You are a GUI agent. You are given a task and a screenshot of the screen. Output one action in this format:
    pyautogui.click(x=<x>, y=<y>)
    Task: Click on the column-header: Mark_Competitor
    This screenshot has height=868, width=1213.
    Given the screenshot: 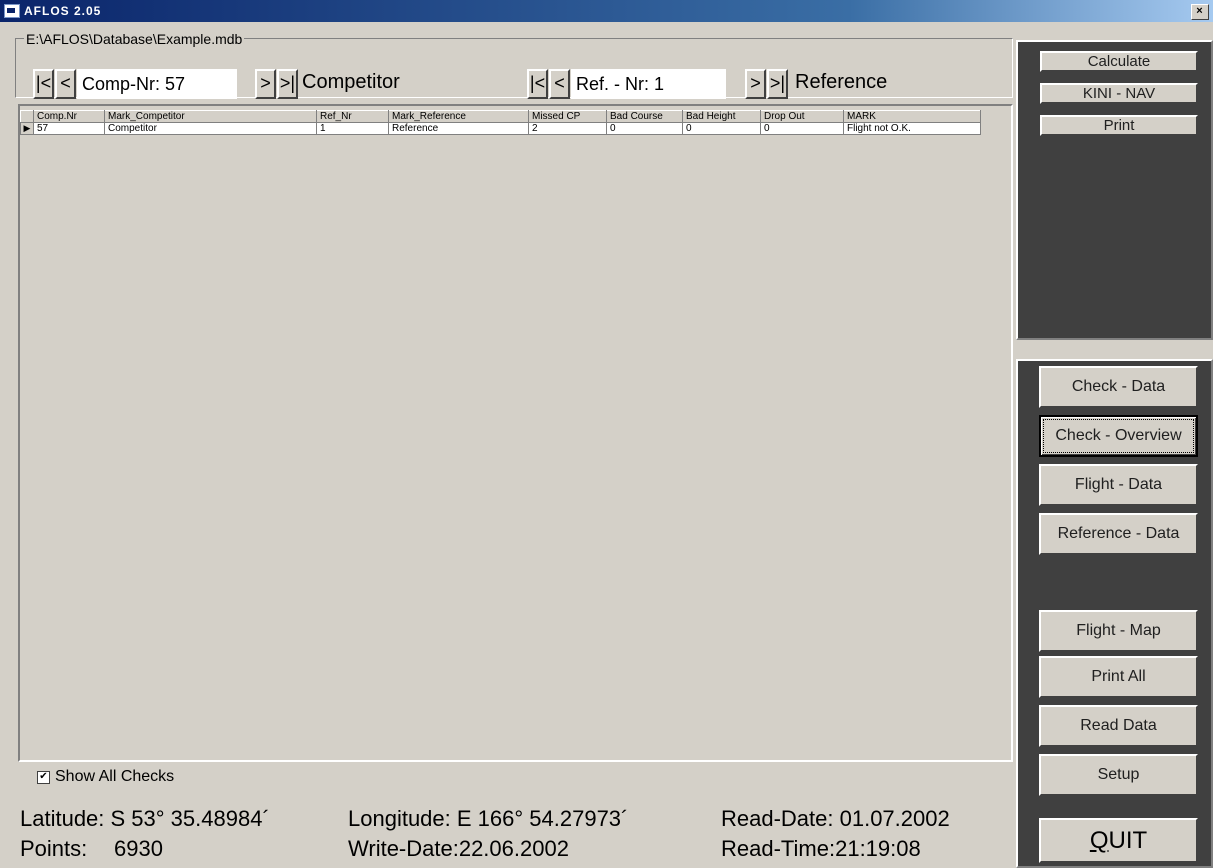 What is the action you would take?
    pyautogui.click(x=210, y=116)
    